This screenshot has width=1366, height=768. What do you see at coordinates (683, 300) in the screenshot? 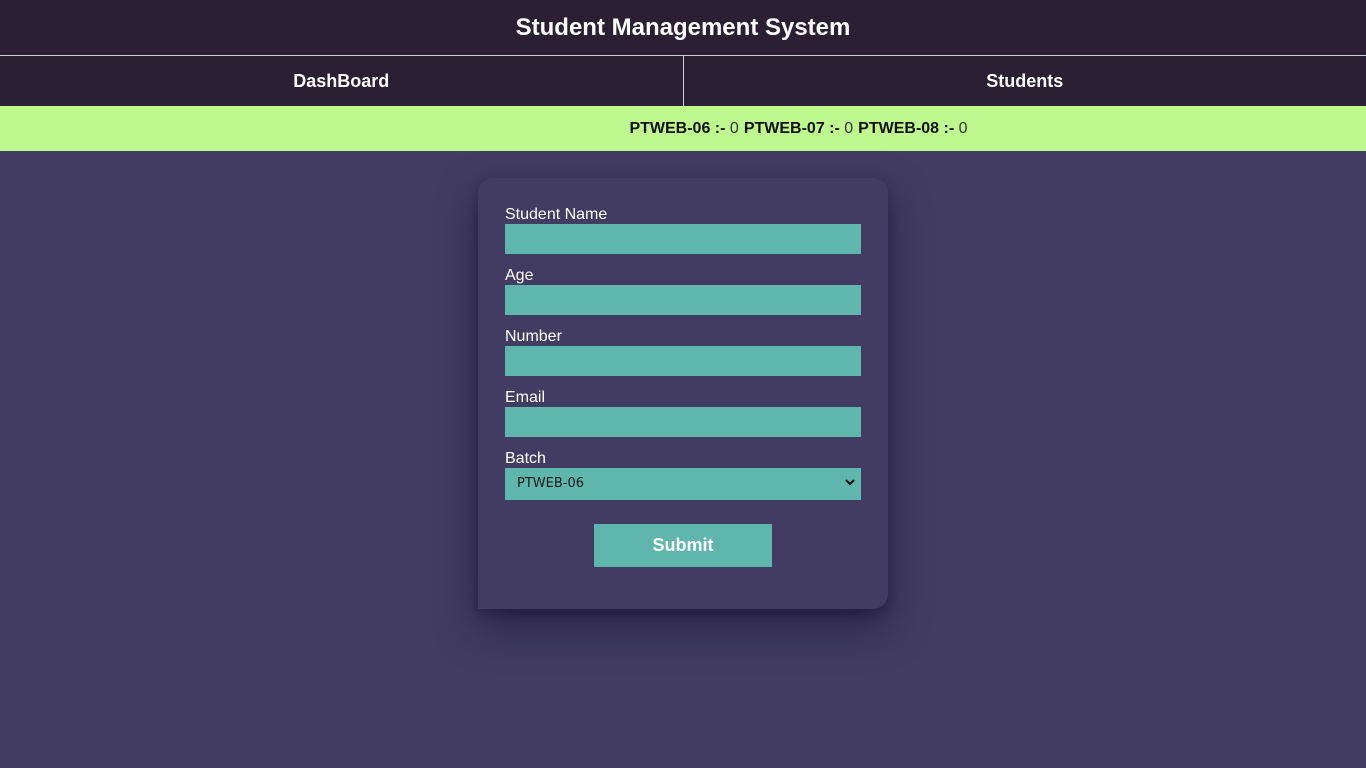
I see `age-input` at bounding box center [683, 300].